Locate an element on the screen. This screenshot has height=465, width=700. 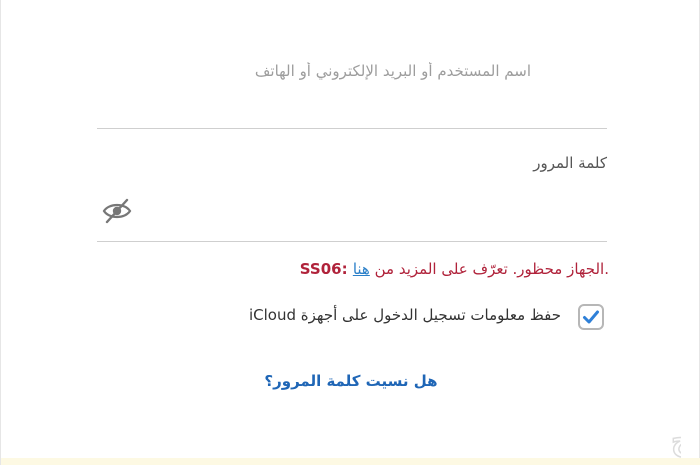
username-input is located at coordinates (315, 71).